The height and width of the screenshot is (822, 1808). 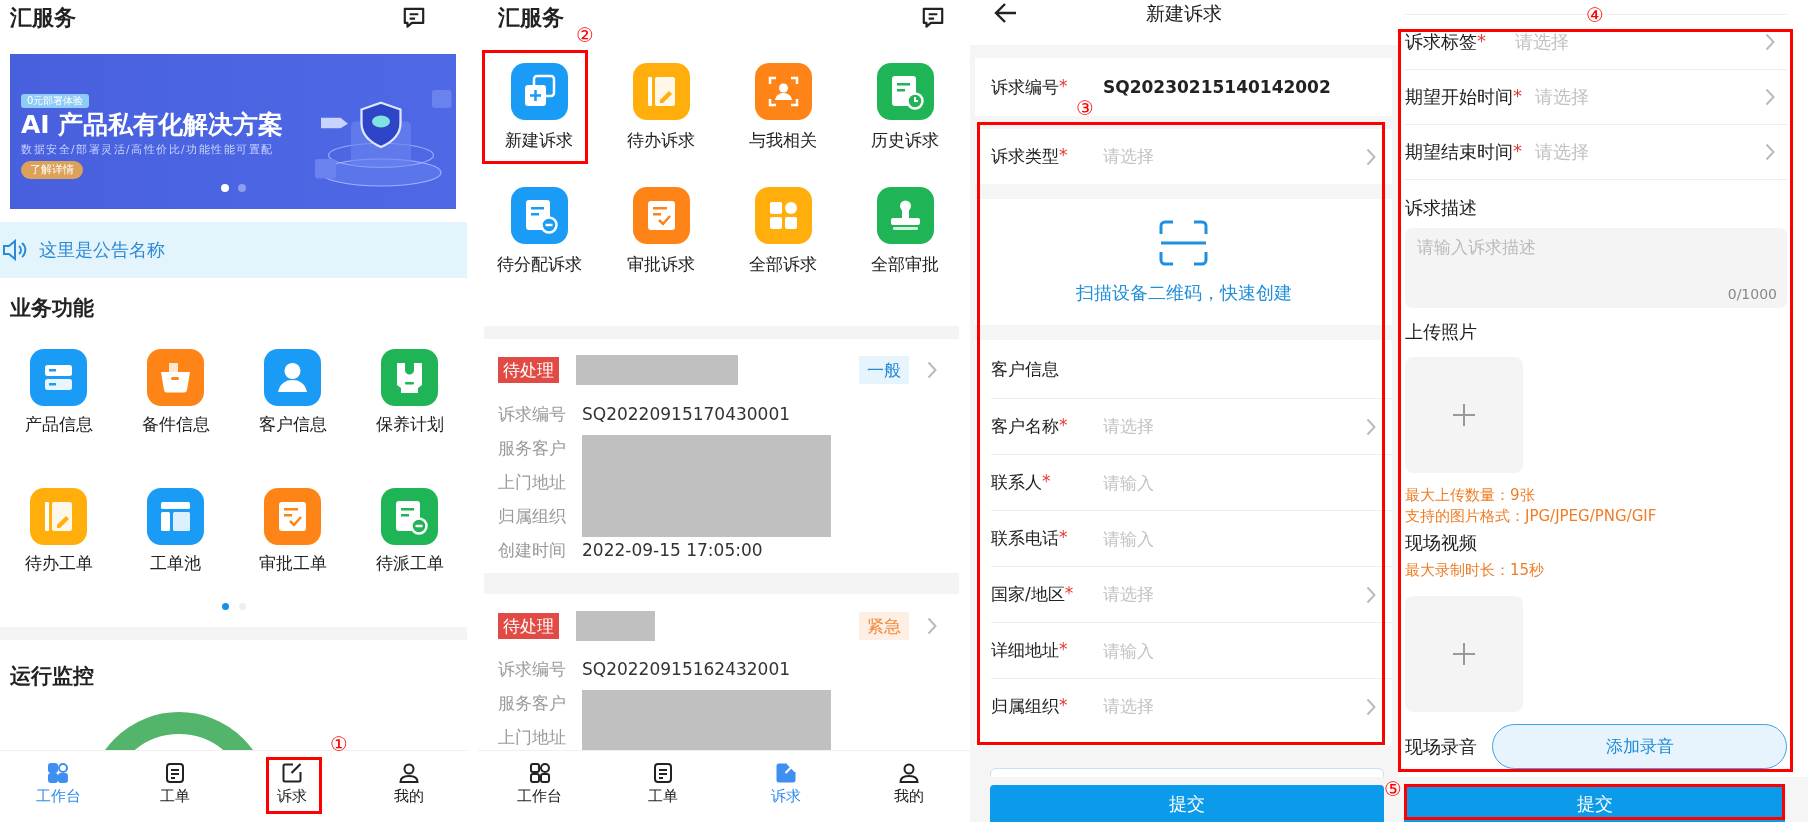 What do you see at coordinates (409, 530) in the screenshot?
I see `shortcut-button: 待派工单` at bounding box center [409, 530].